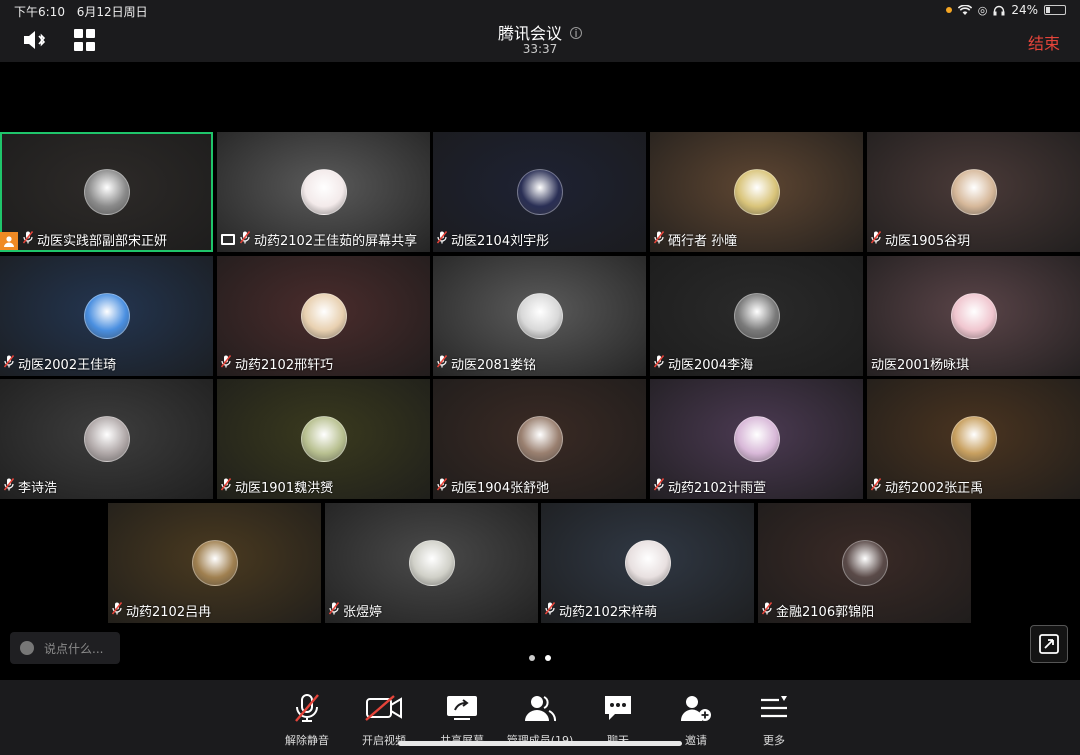 Image resolution: width=1080 pixels, height=755 pixels. I want to click on participant-name: 动医实践部副部宋正妍, so click(102, 241).